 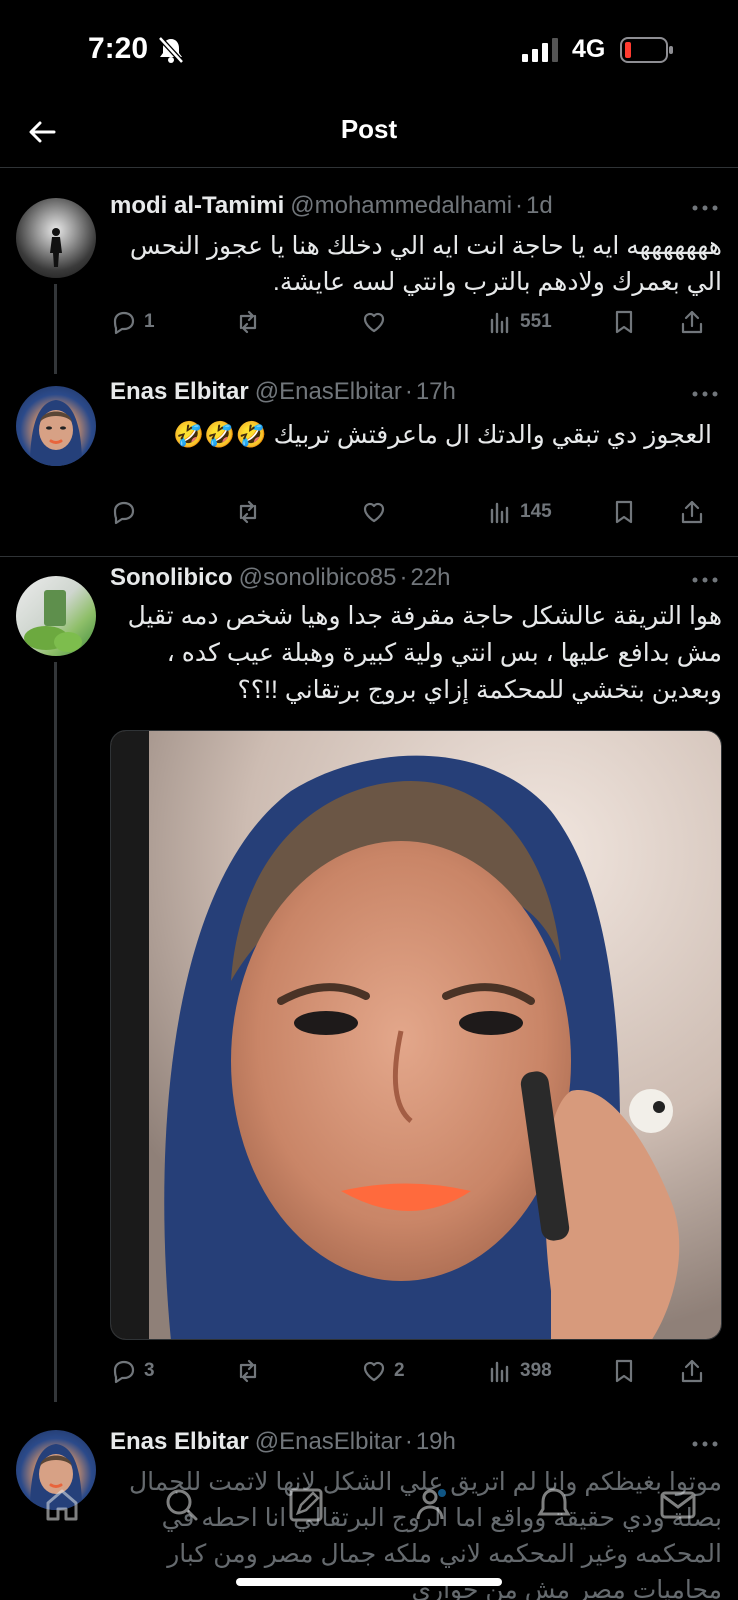 What do you see at coordinates (318, 577) in the screenshot?
I see `author-handle: @sonolibico85` at bounding box center [318, 577].